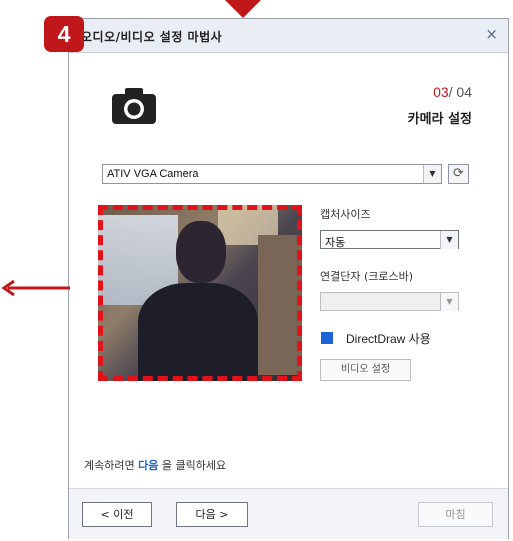  What do you see at coordinates (327, 338) in the screenshot?
I see `directdraw-checkbox` at bounding box center [327, 338].